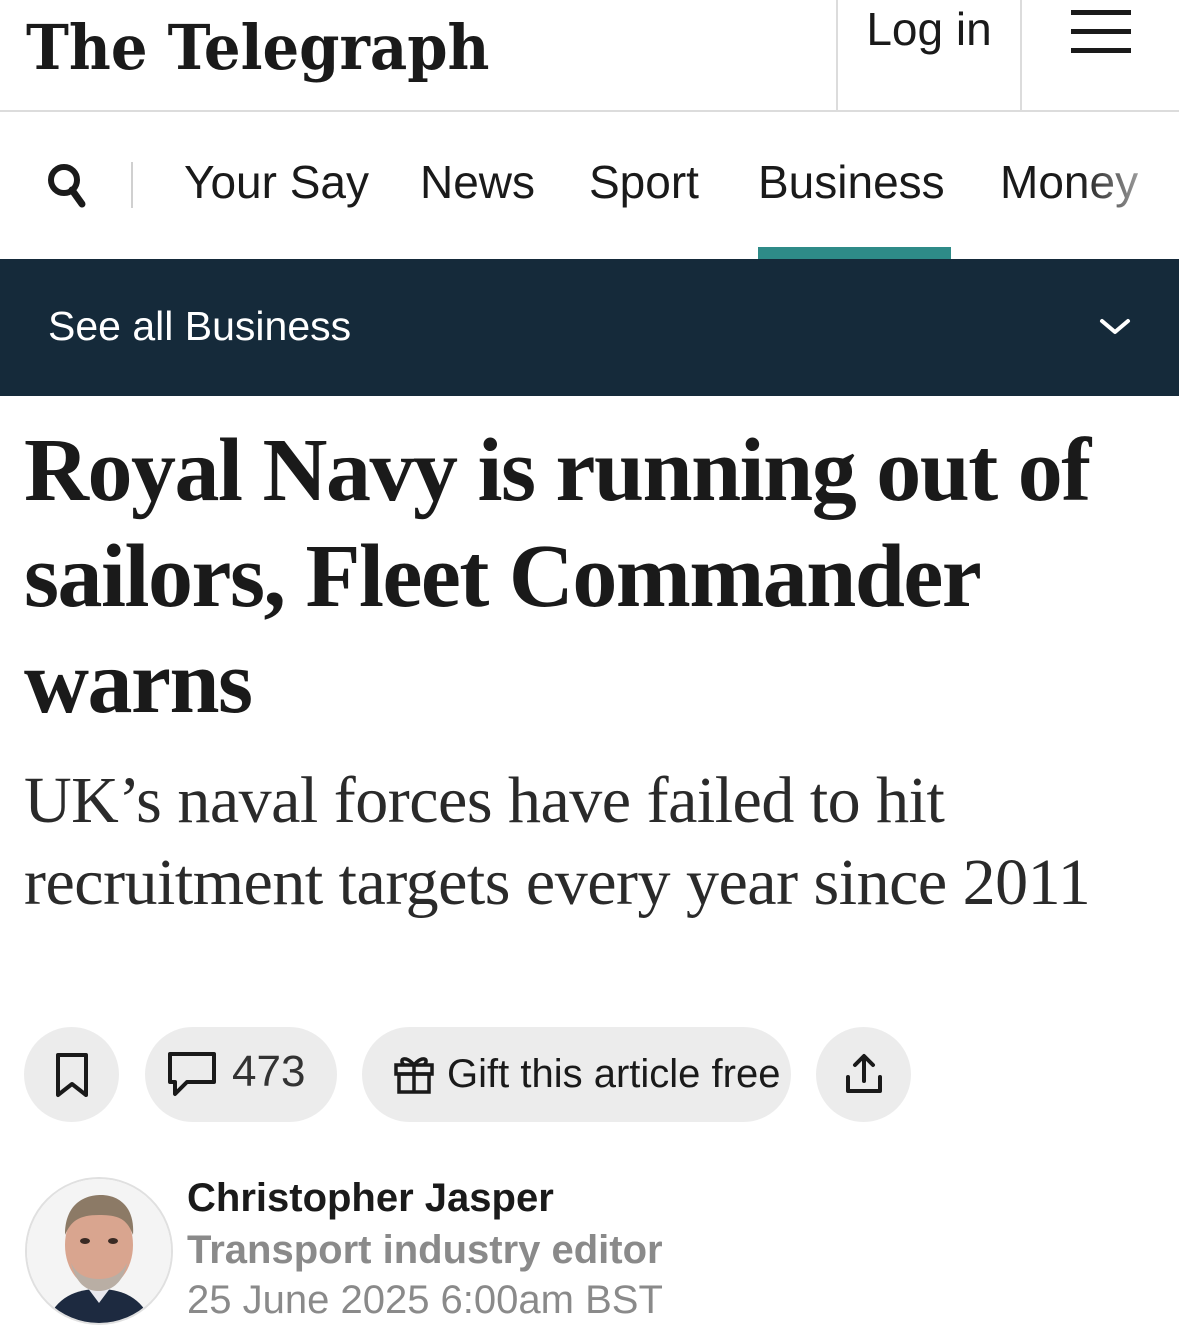 The width and height of the screenshot is (1179, 1335). What do you see at coordinates (851, 182) in the screenshot?
I see `nav-item-business: Business` at bounding box center [851, 182].